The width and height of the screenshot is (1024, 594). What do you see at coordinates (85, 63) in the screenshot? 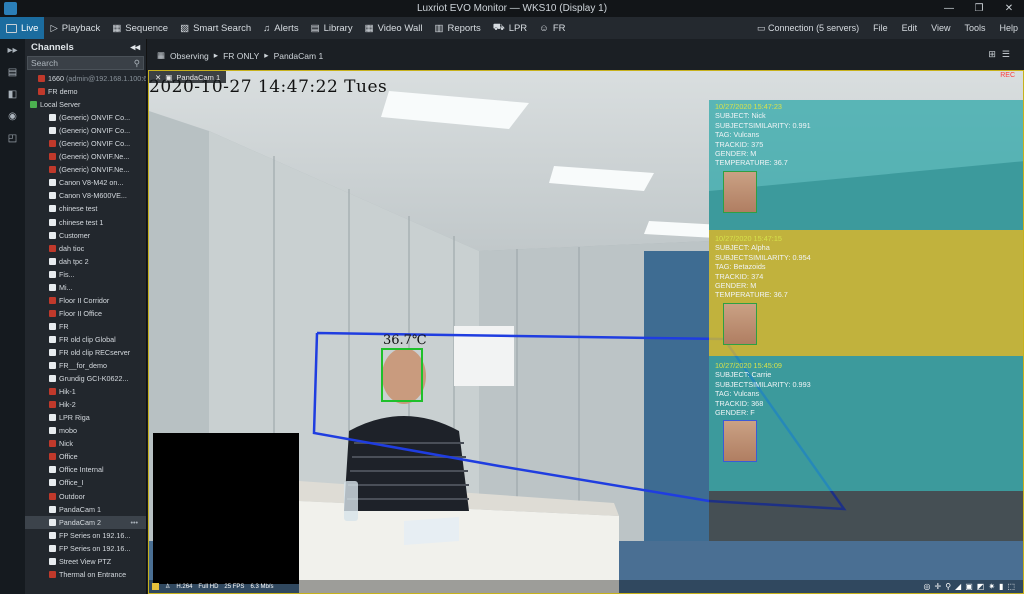
I see `channel-search-input: Search ⚲` at bounding box center [85, 63].